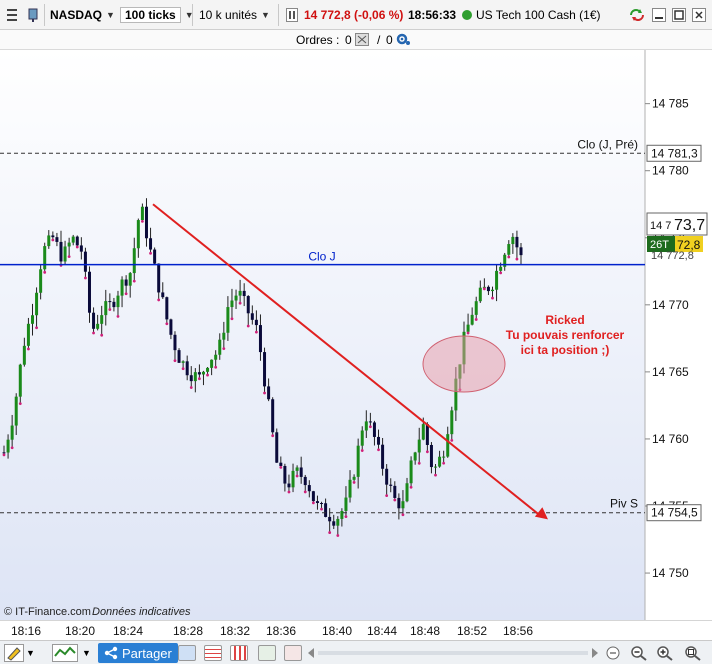  What do you see at coordinates (637, 15) in the screenshot?
I see `refresh-icon` at bounding box center [637, 15].